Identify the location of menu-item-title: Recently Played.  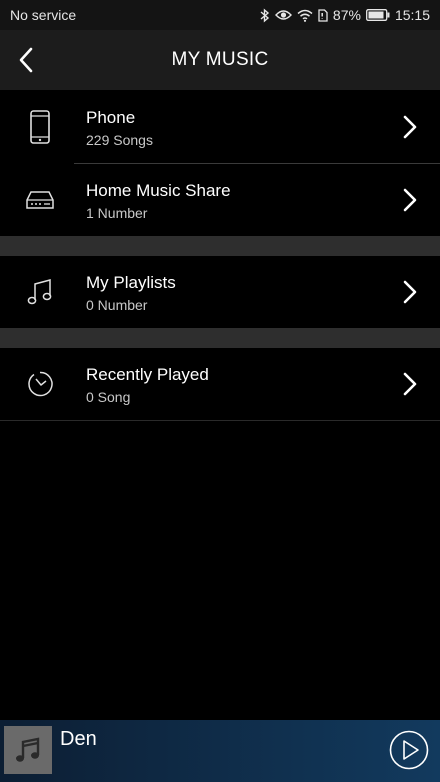
(147, 374).